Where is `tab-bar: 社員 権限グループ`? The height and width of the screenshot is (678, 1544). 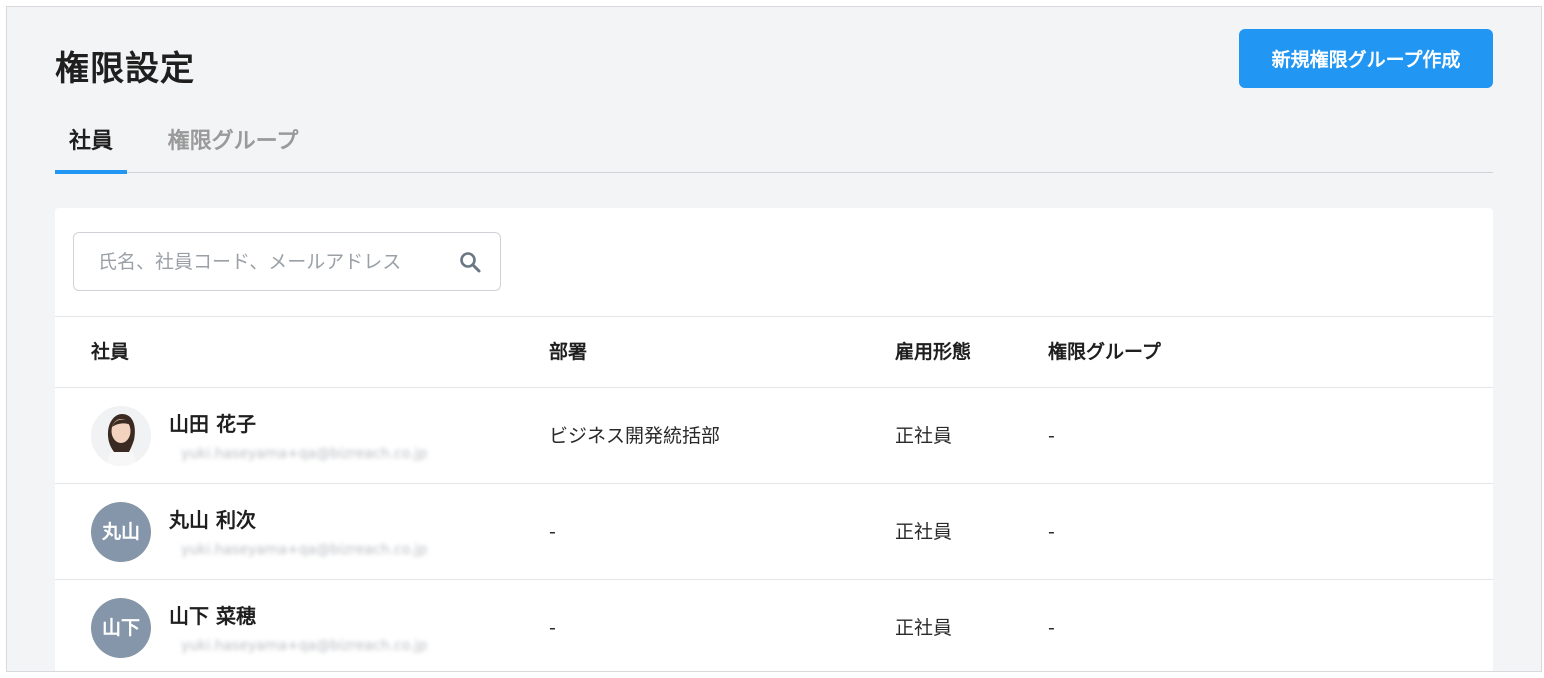
tab-bar: 社員 権限グループ is located at coordinates (774, 147).